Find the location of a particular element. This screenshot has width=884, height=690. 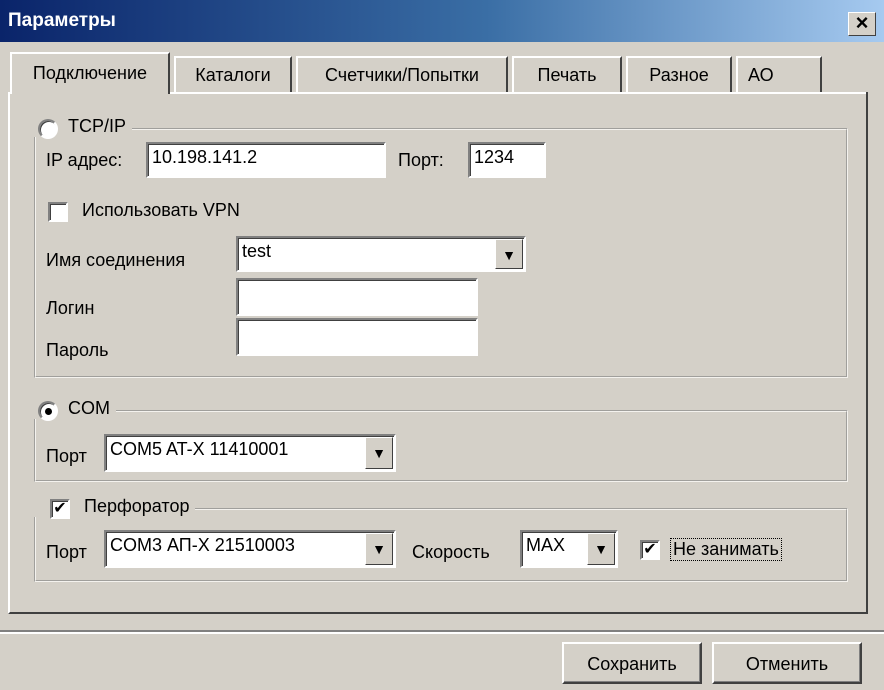

tcpip-radio is located at coordinates (48, 129).